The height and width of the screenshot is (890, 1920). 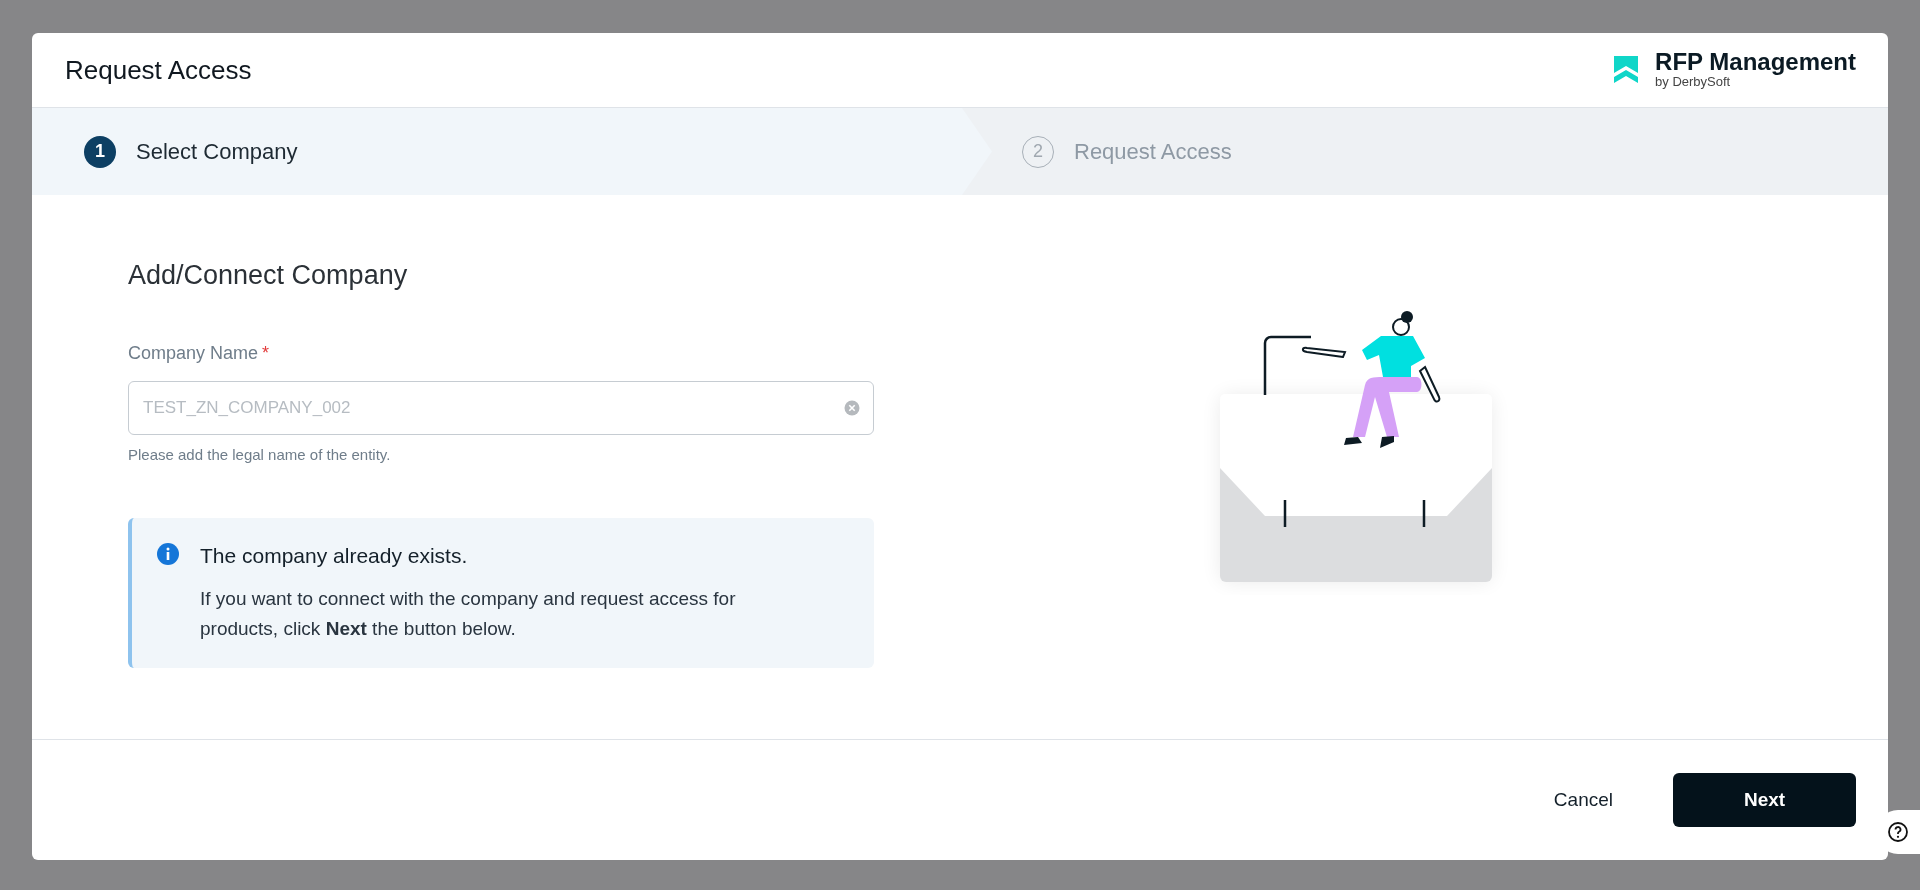 What do you see at coordinates (260, 454) in the screenshot?
I see `help-text: Please add the legal name of the entity.` at bounding box center [260, 454].